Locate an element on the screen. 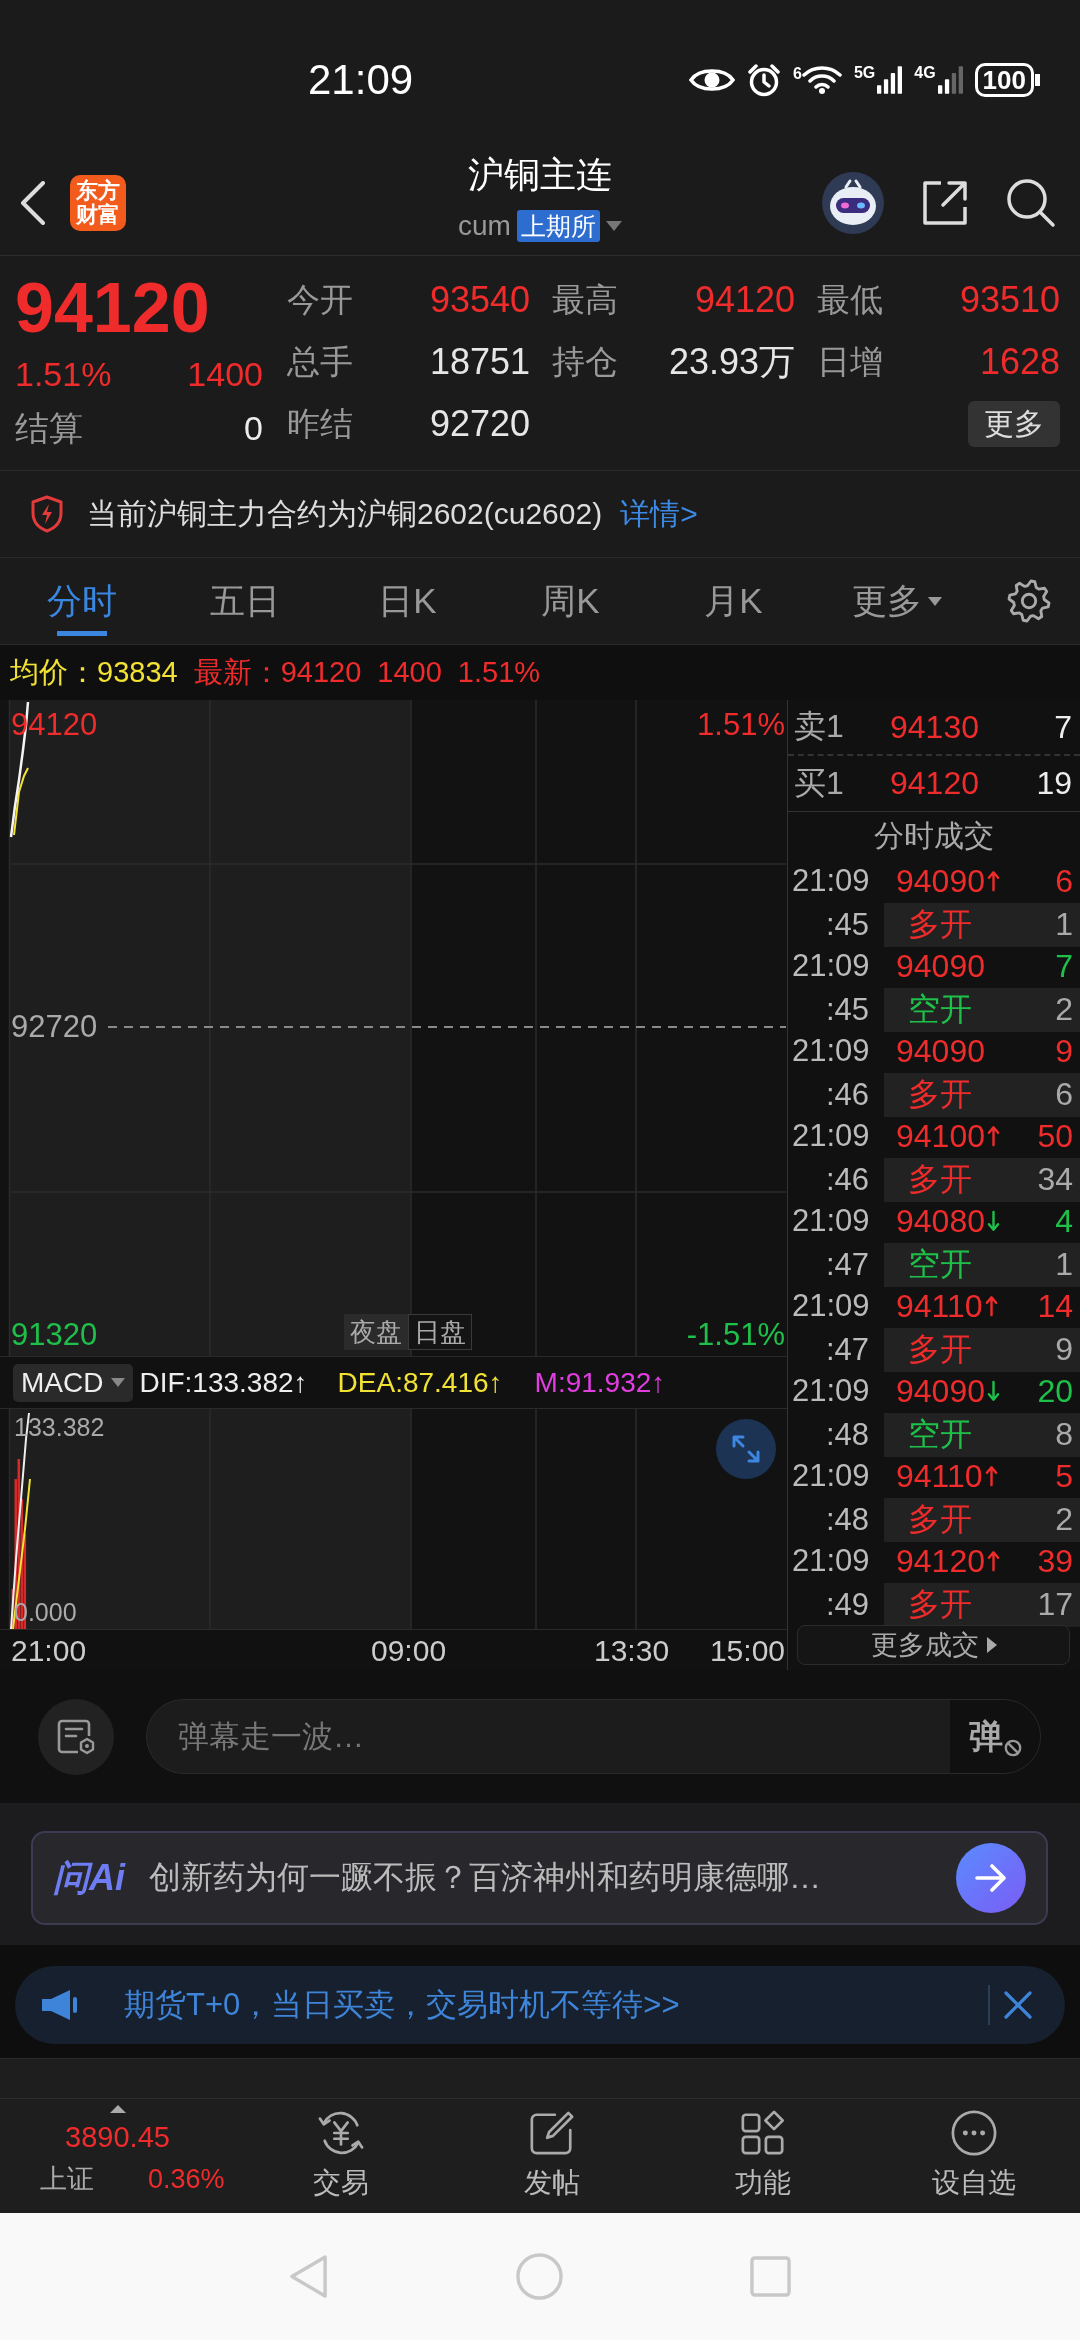  index-value: 3890.45 is located at coordinates (117, 2137).